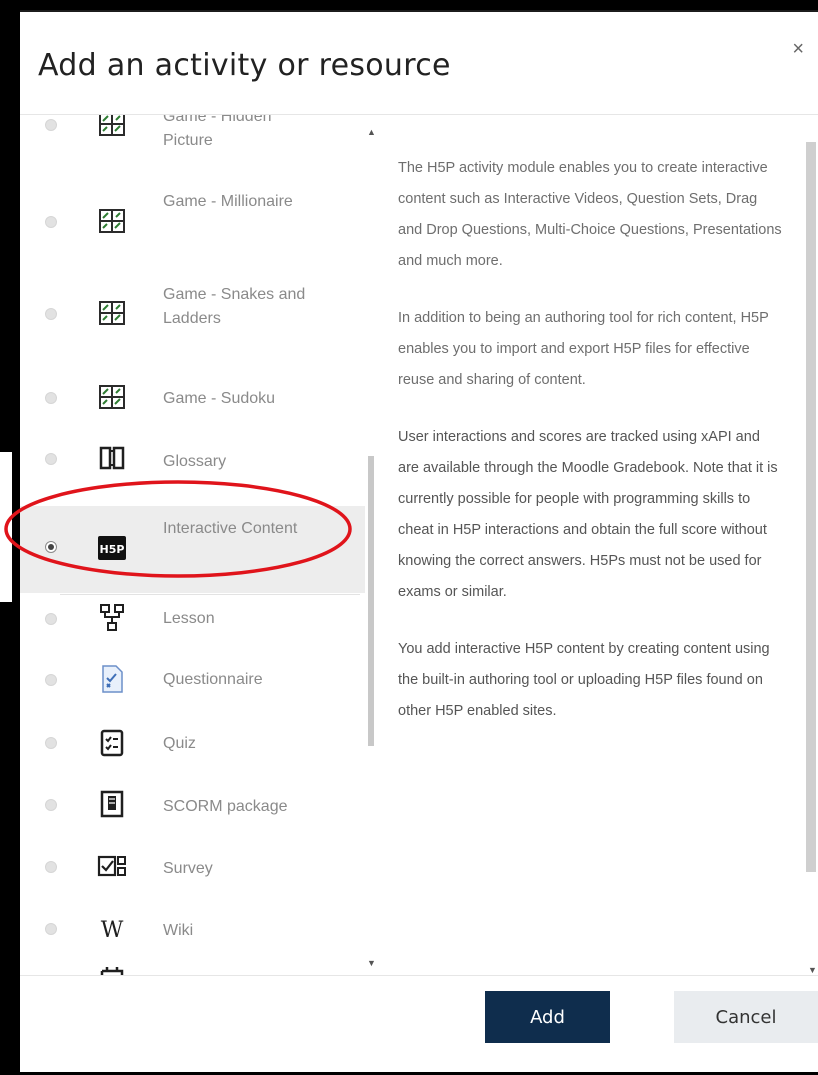 The height and width of the screenshot is (1075, 818). What do you see at coordinates (188, 868) in the screenshot?
I see `activity-label: Survey` at bounding box center [188, 868].